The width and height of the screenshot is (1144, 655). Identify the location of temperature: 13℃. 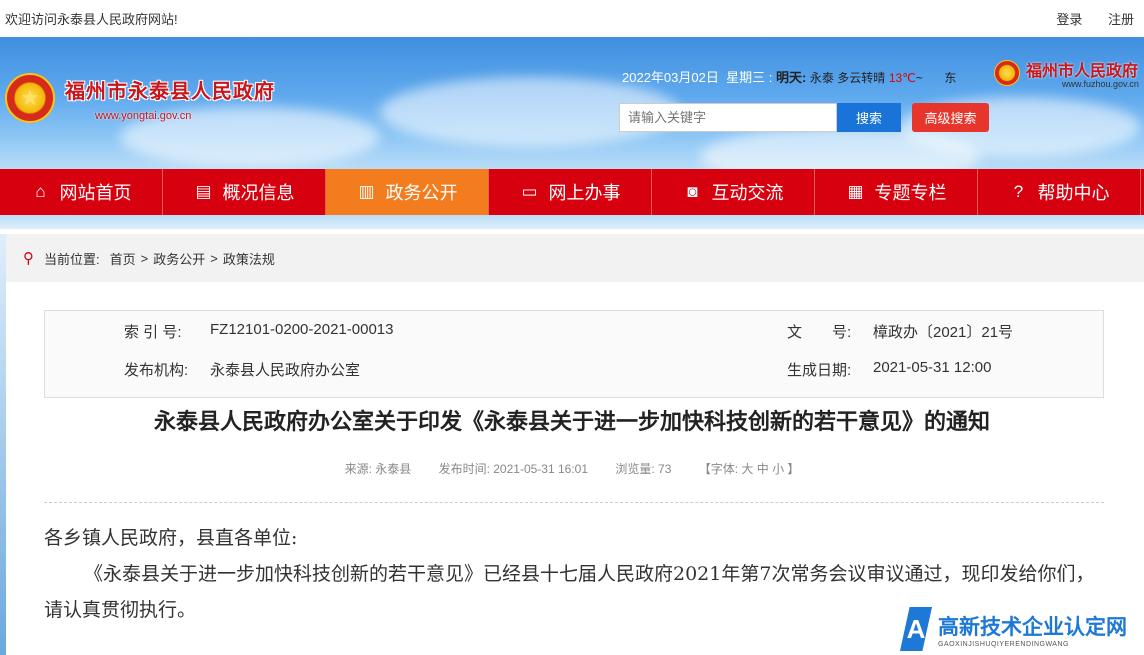
(902, 78).